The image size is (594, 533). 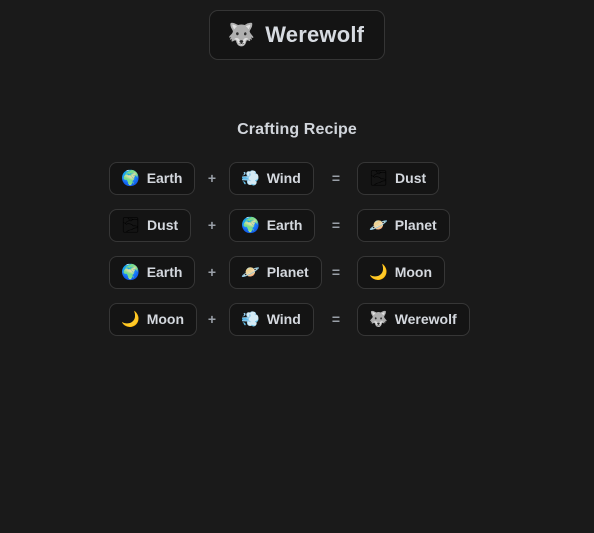 I want to click on result-chip: 🐺 Werewolf, so click(x=413, y=319).